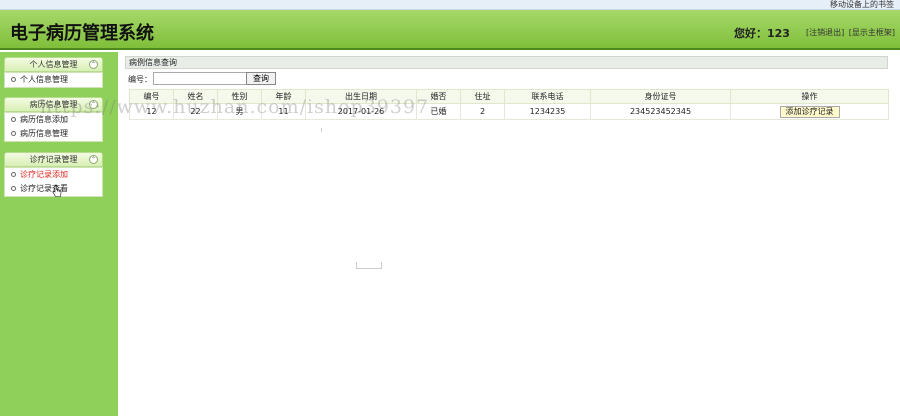  What do you see at coordinates (762, 33) in the screenshot?
I see `user-greeting: 您好：123` at bounding box center [762, 33].